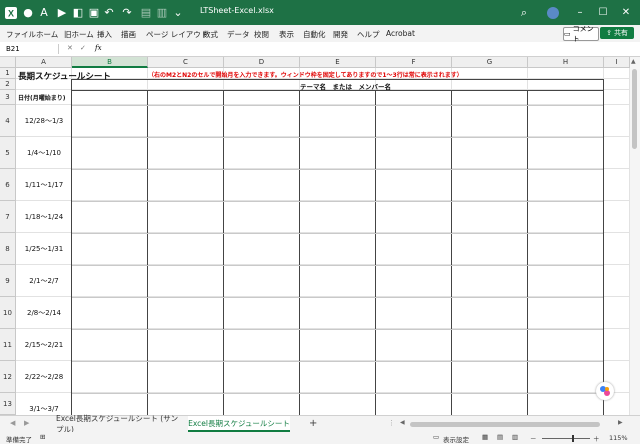  What do you see at coordinates (580, 12) in the screenshot?
I see `minimize-button: –` at bounding box center [580, 12].